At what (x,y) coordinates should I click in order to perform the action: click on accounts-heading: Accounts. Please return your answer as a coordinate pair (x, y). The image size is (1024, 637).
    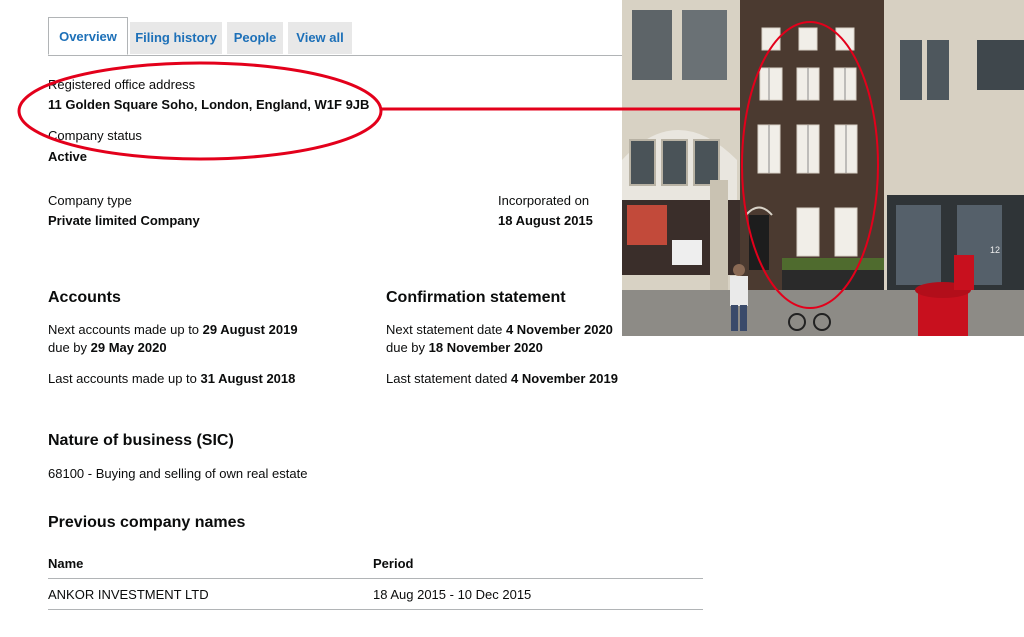
    Looking at the image, I should click on (84, 297).